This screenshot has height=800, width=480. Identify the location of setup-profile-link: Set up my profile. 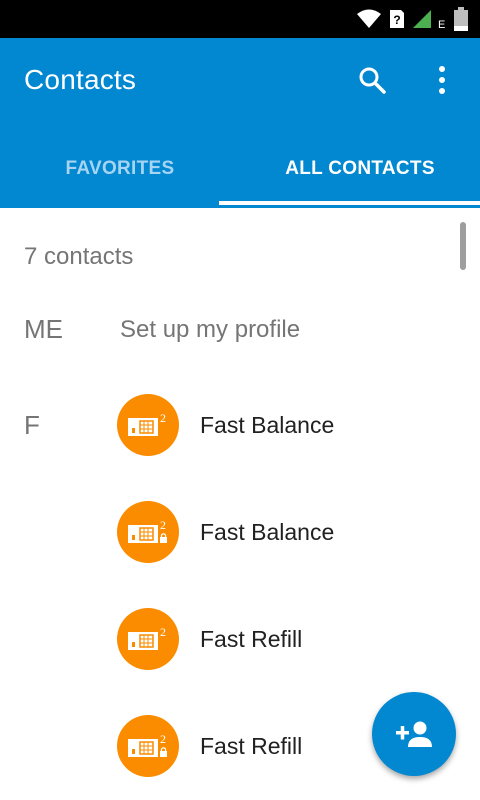
(210, 330).